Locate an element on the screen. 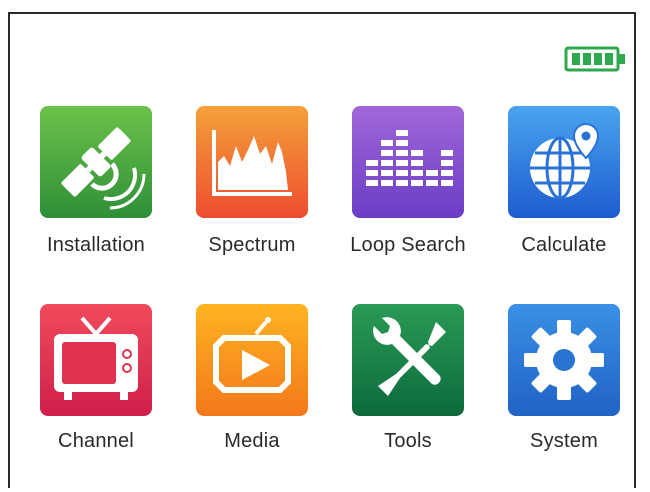  menu-label-loop-search: Loop Search is located at coordinates (408, 245).